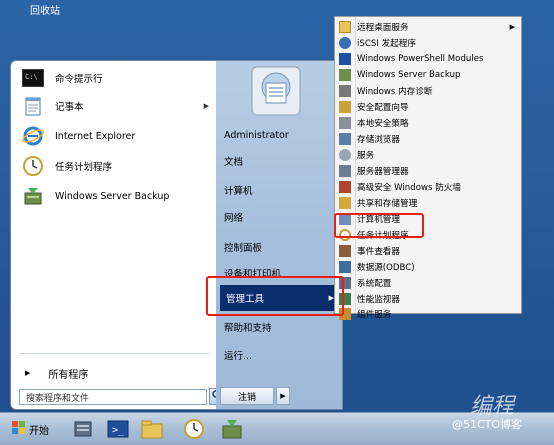 The height and width of the screenshot is (445, 554). I want to click on right-item-control-panel: 控制面板, so click(280, 247).